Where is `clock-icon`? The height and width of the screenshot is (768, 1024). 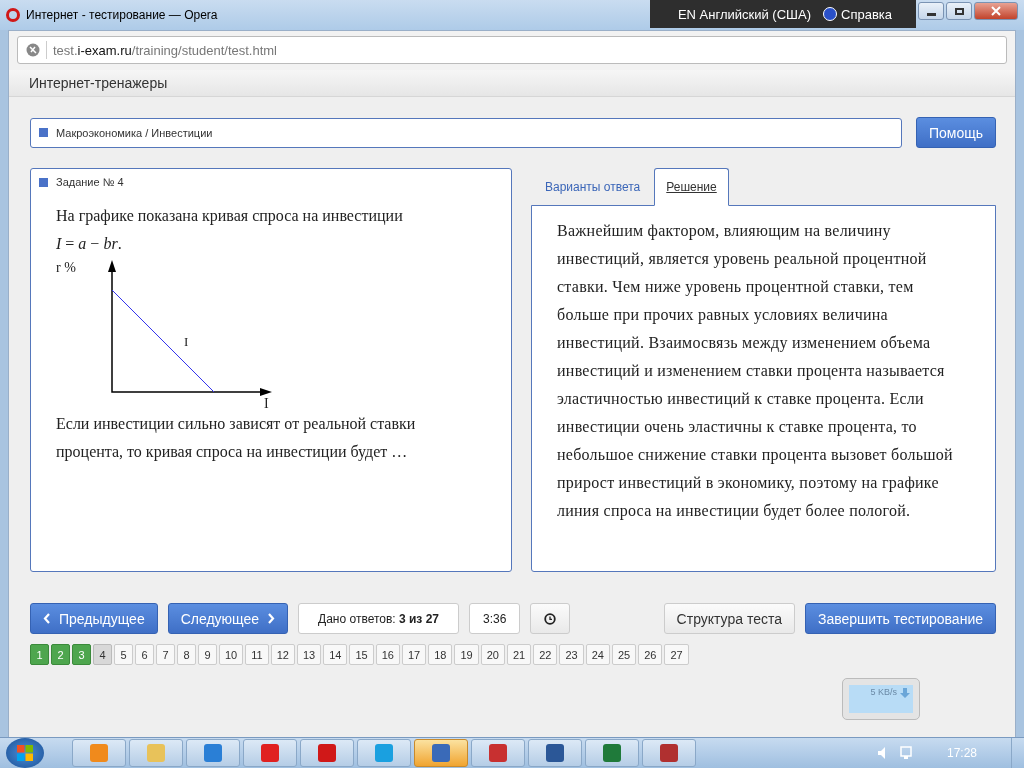 clock-icon is located at coordinates (550, 618).